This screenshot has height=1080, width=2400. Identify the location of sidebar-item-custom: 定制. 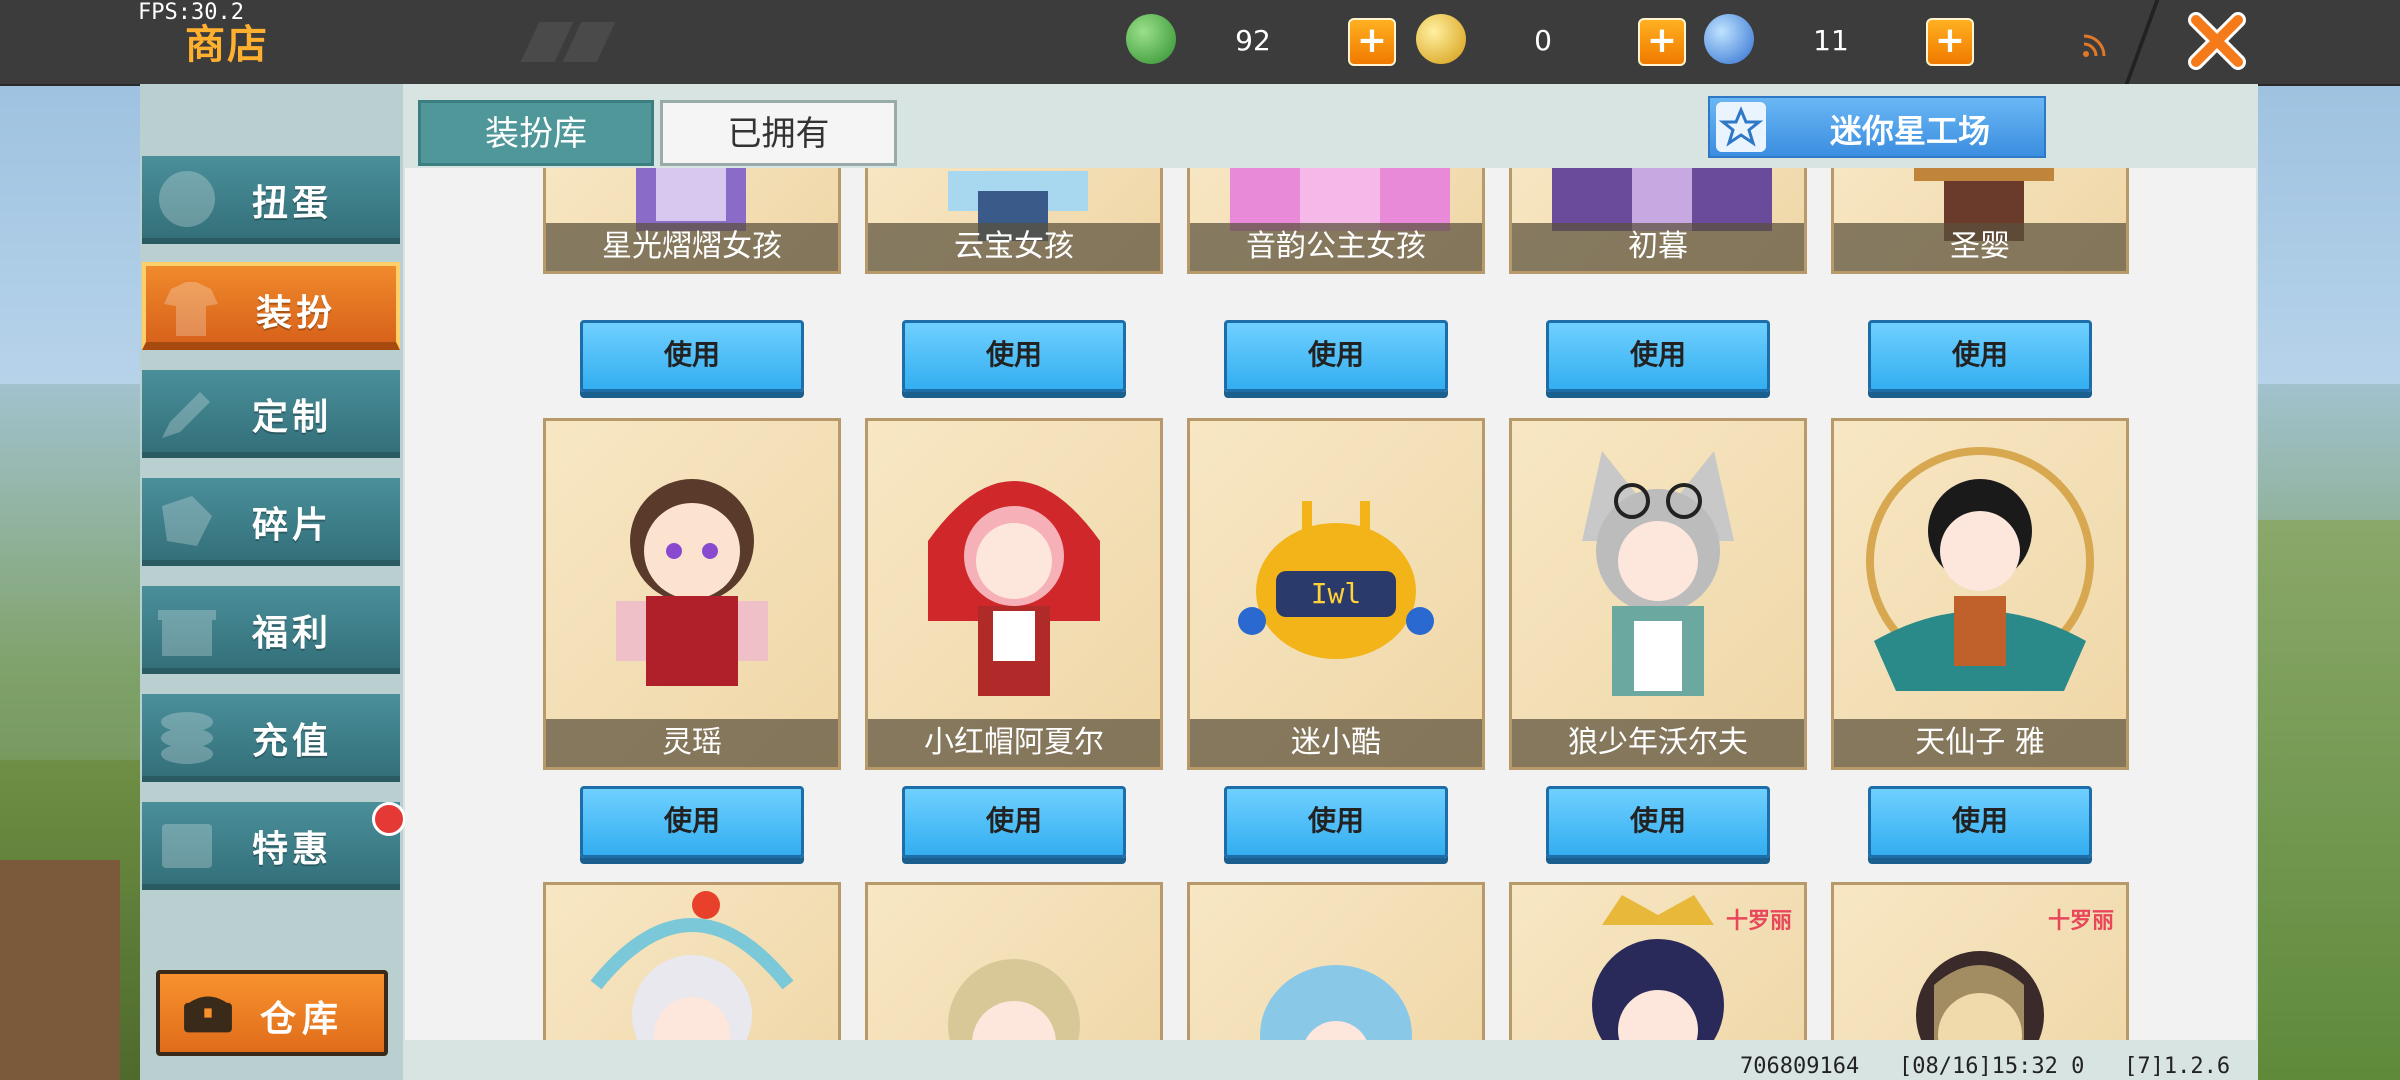
(271, 414).